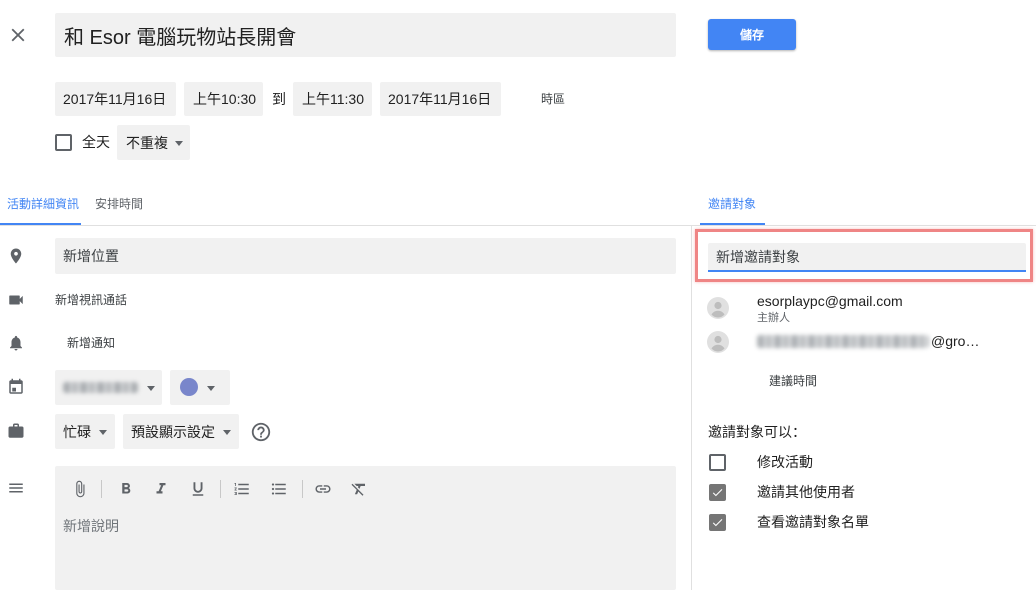 This screenshot has width=1036, height=590. Describe the element at coordinates (242, 489) in the screenshot. I see `numbered-list-icon` at that location.